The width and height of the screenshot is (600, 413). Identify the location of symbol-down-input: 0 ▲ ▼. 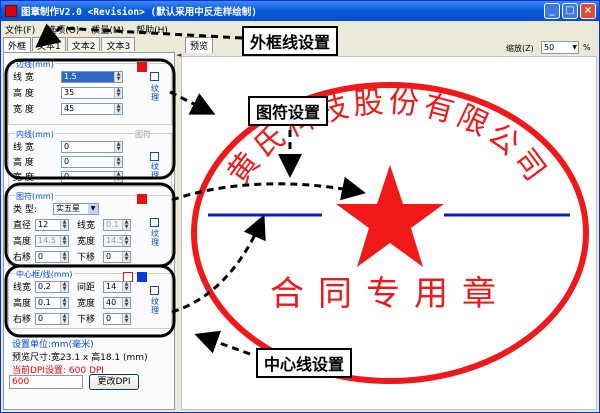
(117, 256).